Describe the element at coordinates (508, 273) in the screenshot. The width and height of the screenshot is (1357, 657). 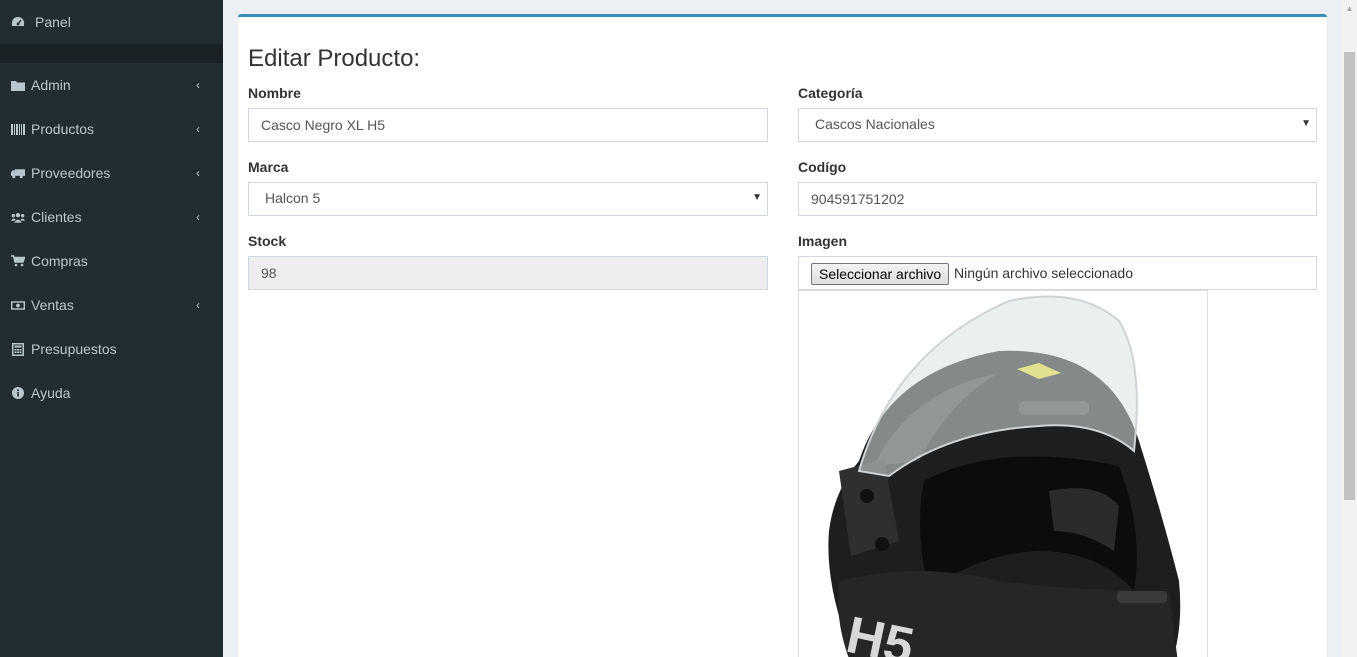
I see `stock-input` at that location.